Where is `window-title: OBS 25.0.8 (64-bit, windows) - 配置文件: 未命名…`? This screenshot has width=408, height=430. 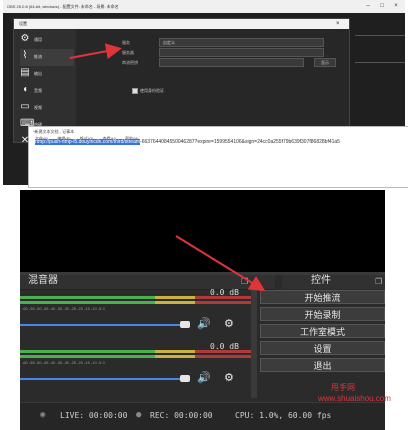 window-title: OBS 25.0.8 (64-bit, windows) - 配置文件: 未命名… is located at coordinates (63, 6).